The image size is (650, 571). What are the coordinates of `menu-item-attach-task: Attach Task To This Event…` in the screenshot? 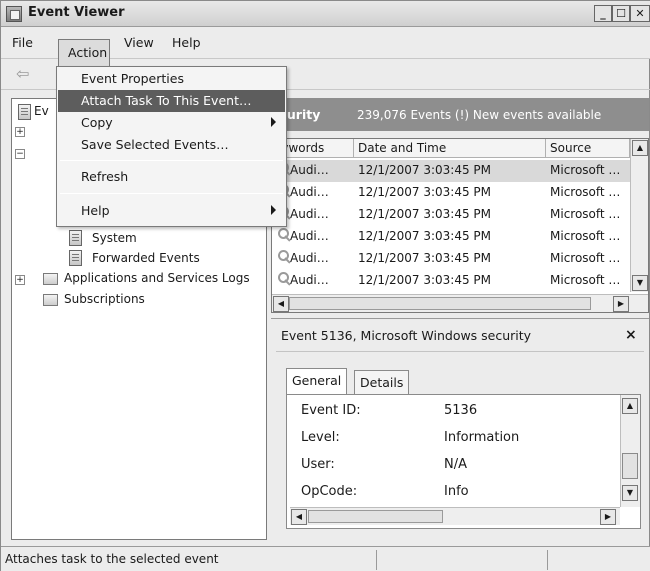 It's located at (171, 101).